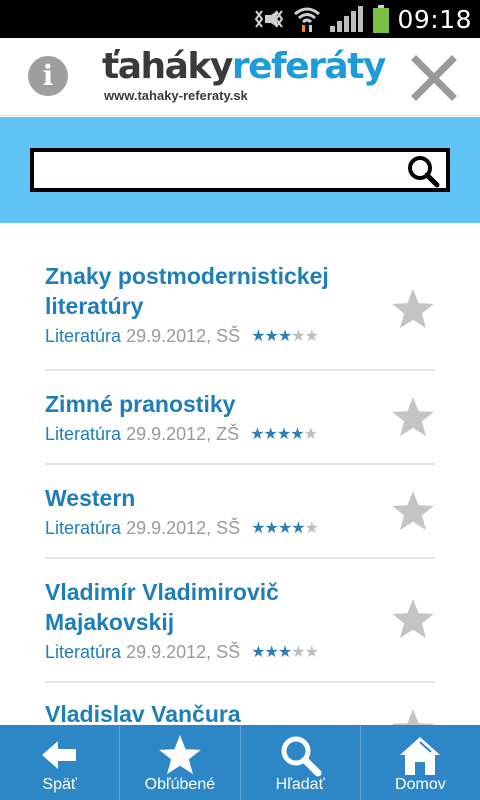 Image resolution: width=480 pixels, height=800 pixels. I want to click on search-bar, so click(240, 170).